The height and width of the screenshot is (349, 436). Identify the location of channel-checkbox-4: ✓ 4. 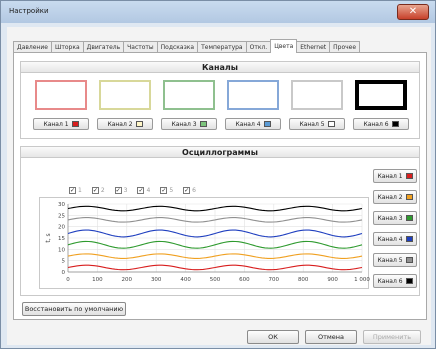
(143, 190).